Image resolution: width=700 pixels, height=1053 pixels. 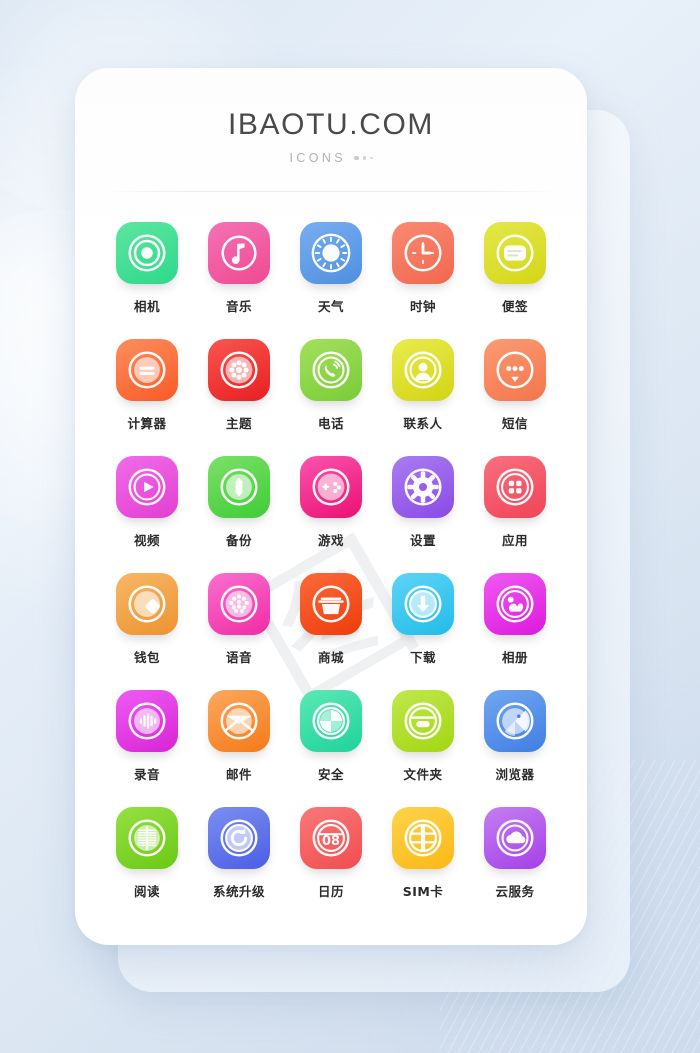 I want to click on calendar-icon: 08, so click(x=331, y=838).